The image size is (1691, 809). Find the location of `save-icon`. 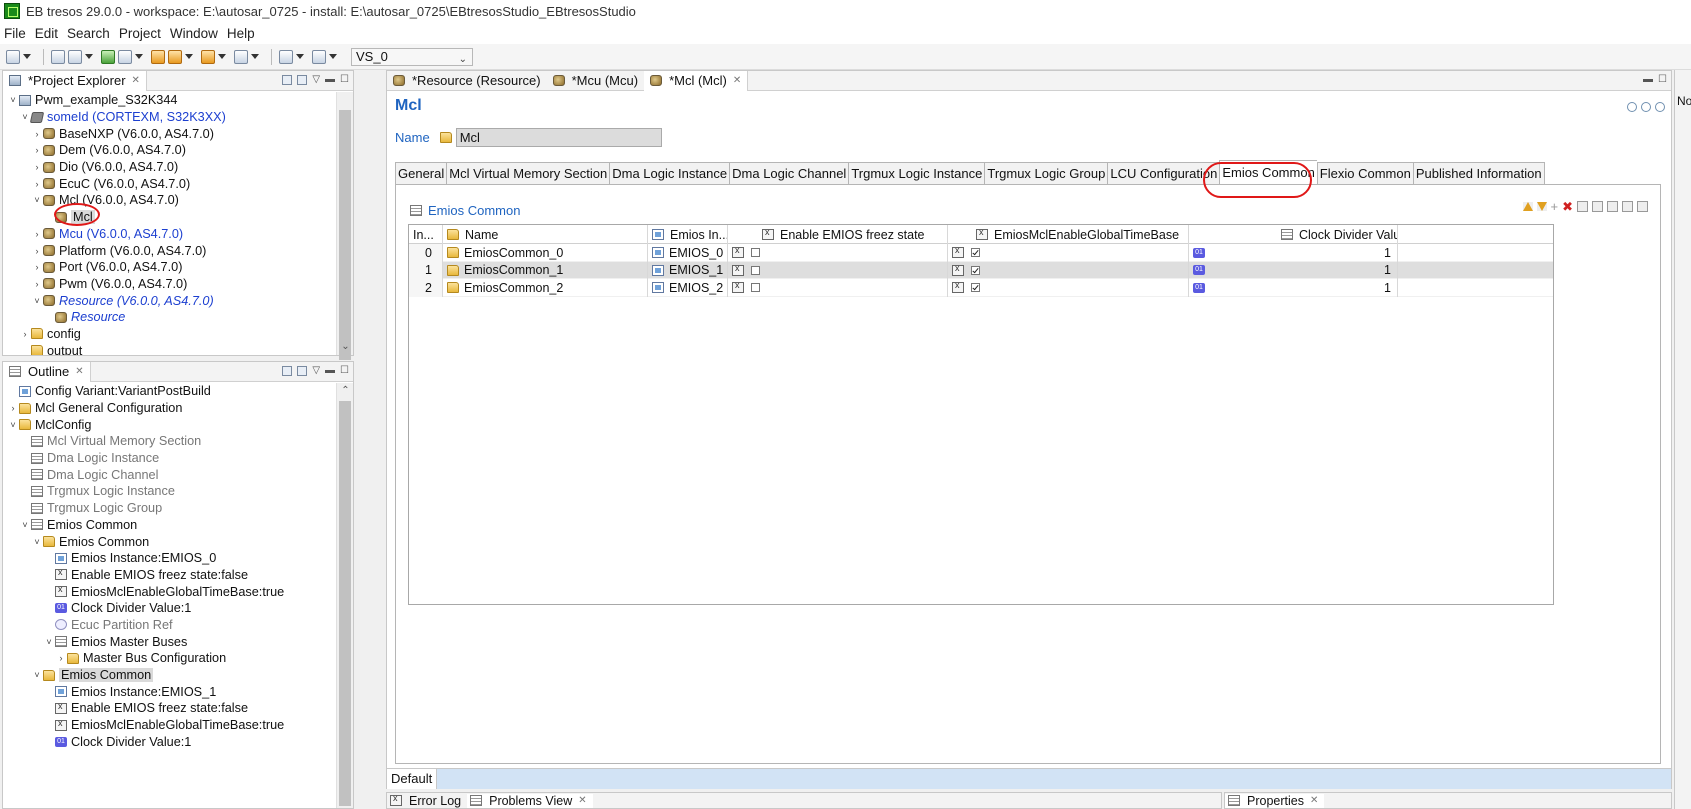

save-icon is located at coordinates (58, 56).